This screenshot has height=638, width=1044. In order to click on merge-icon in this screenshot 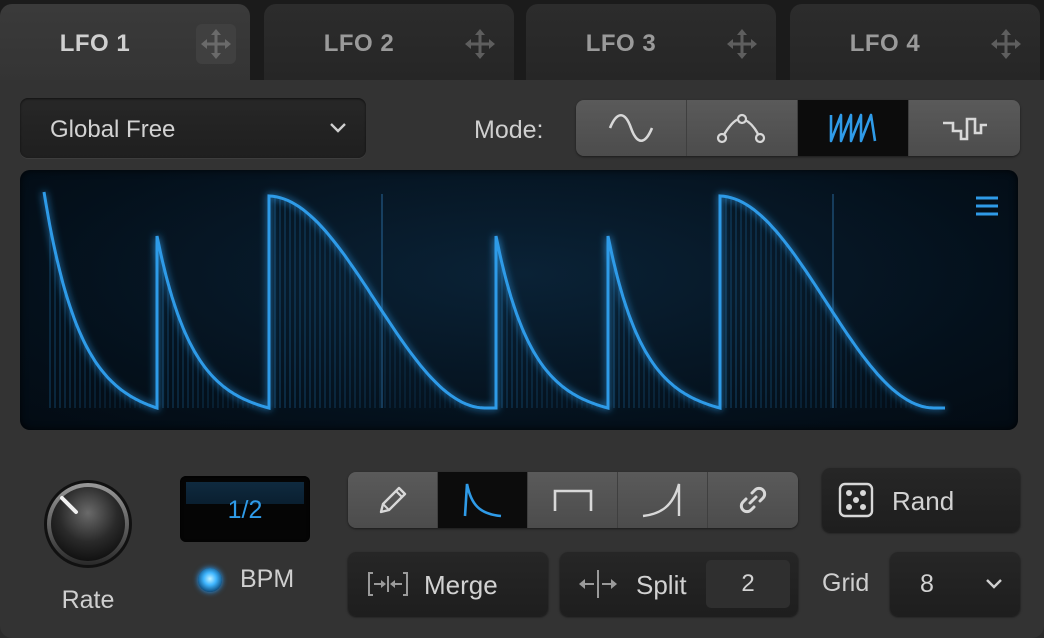, I will do `click(388, 586)`.